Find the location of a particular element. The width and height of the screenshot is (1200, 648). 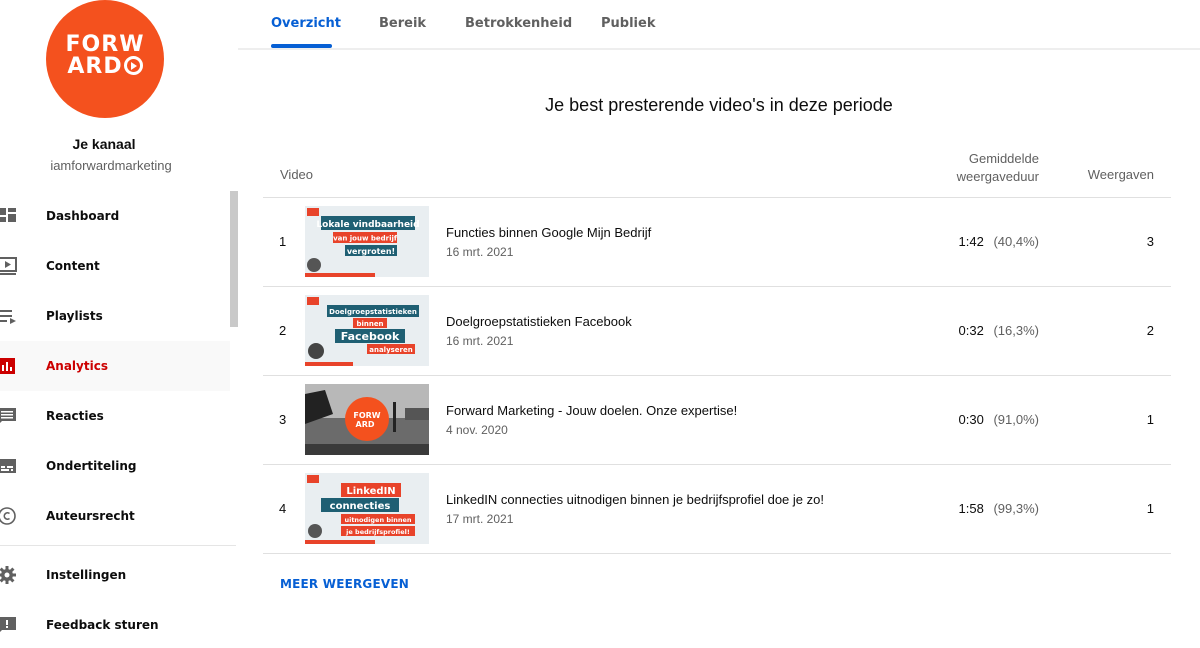

sidebar-item-label: Instellingen is located at coordinates (86, 575).